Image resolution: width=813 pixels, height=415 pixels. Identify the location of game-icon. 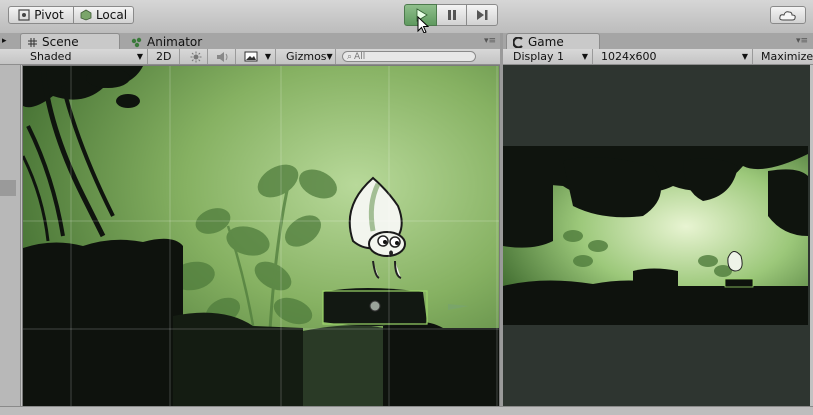
(518, 42).